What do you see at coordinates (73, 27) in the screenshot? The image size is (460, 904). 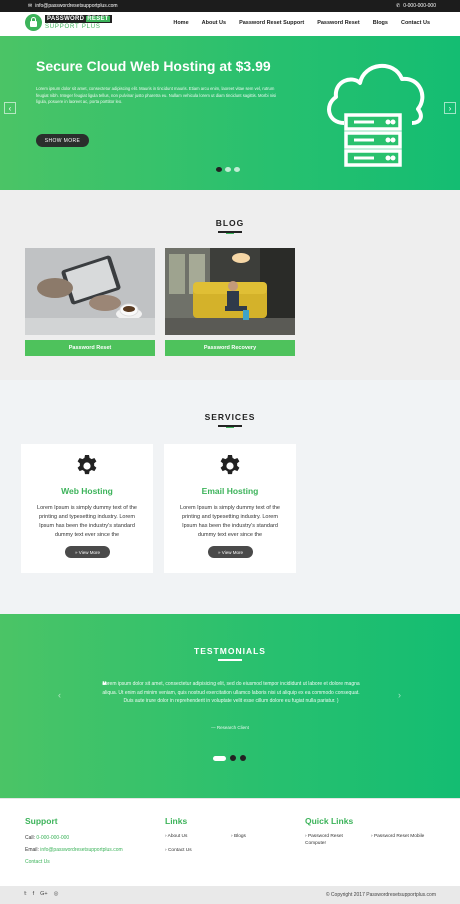 I see `logo-line-2: SUPPORT PLUS` at bounding box center [73, 27].